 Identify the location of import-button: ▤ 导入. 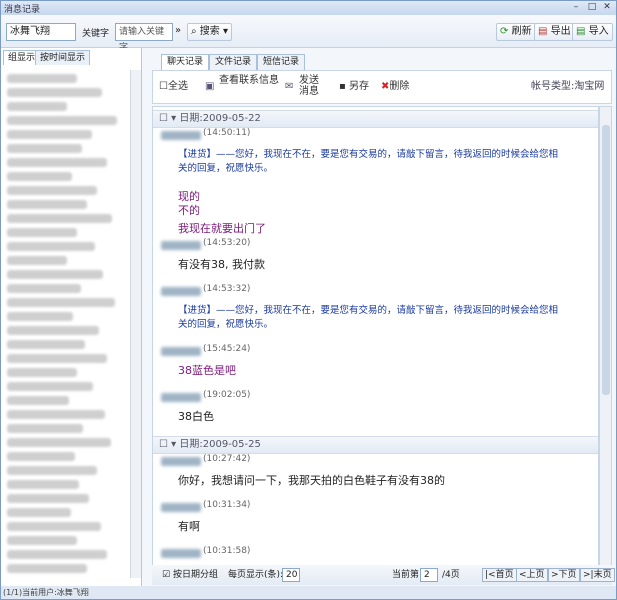
(592, 32).